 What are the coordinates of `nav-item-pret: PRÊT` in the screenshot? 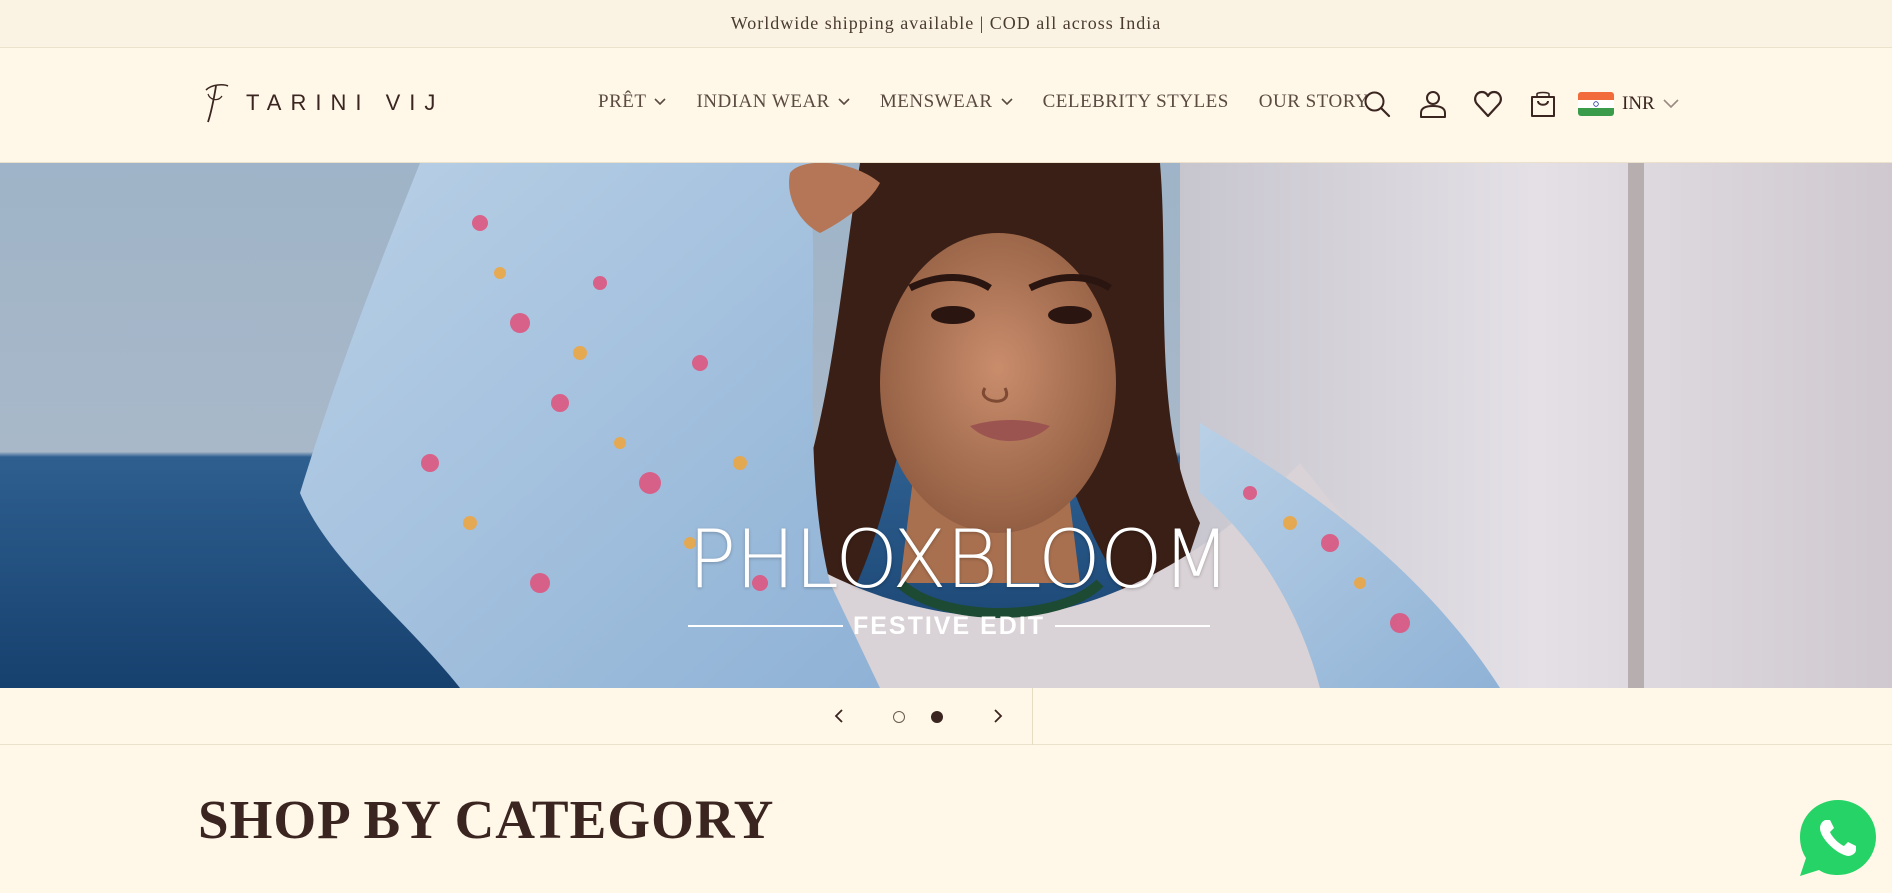 It's located at (632, 102).